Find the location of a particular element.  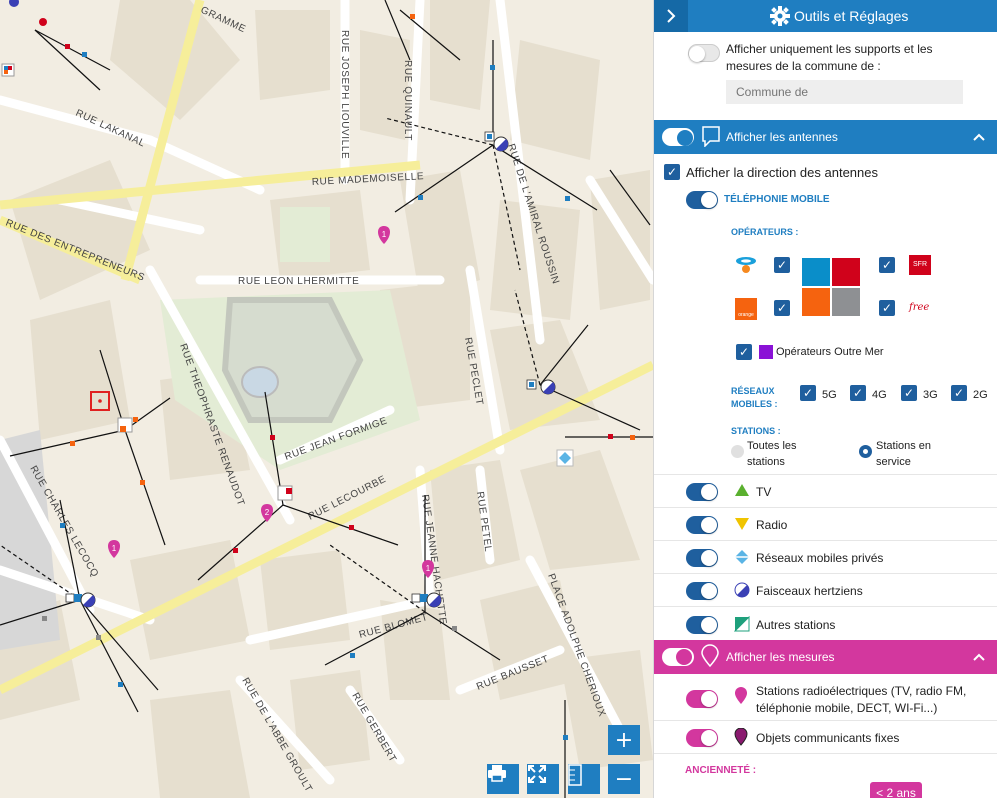

measures-section-label: Afficher les mesures is located at coordinates (780, 657).